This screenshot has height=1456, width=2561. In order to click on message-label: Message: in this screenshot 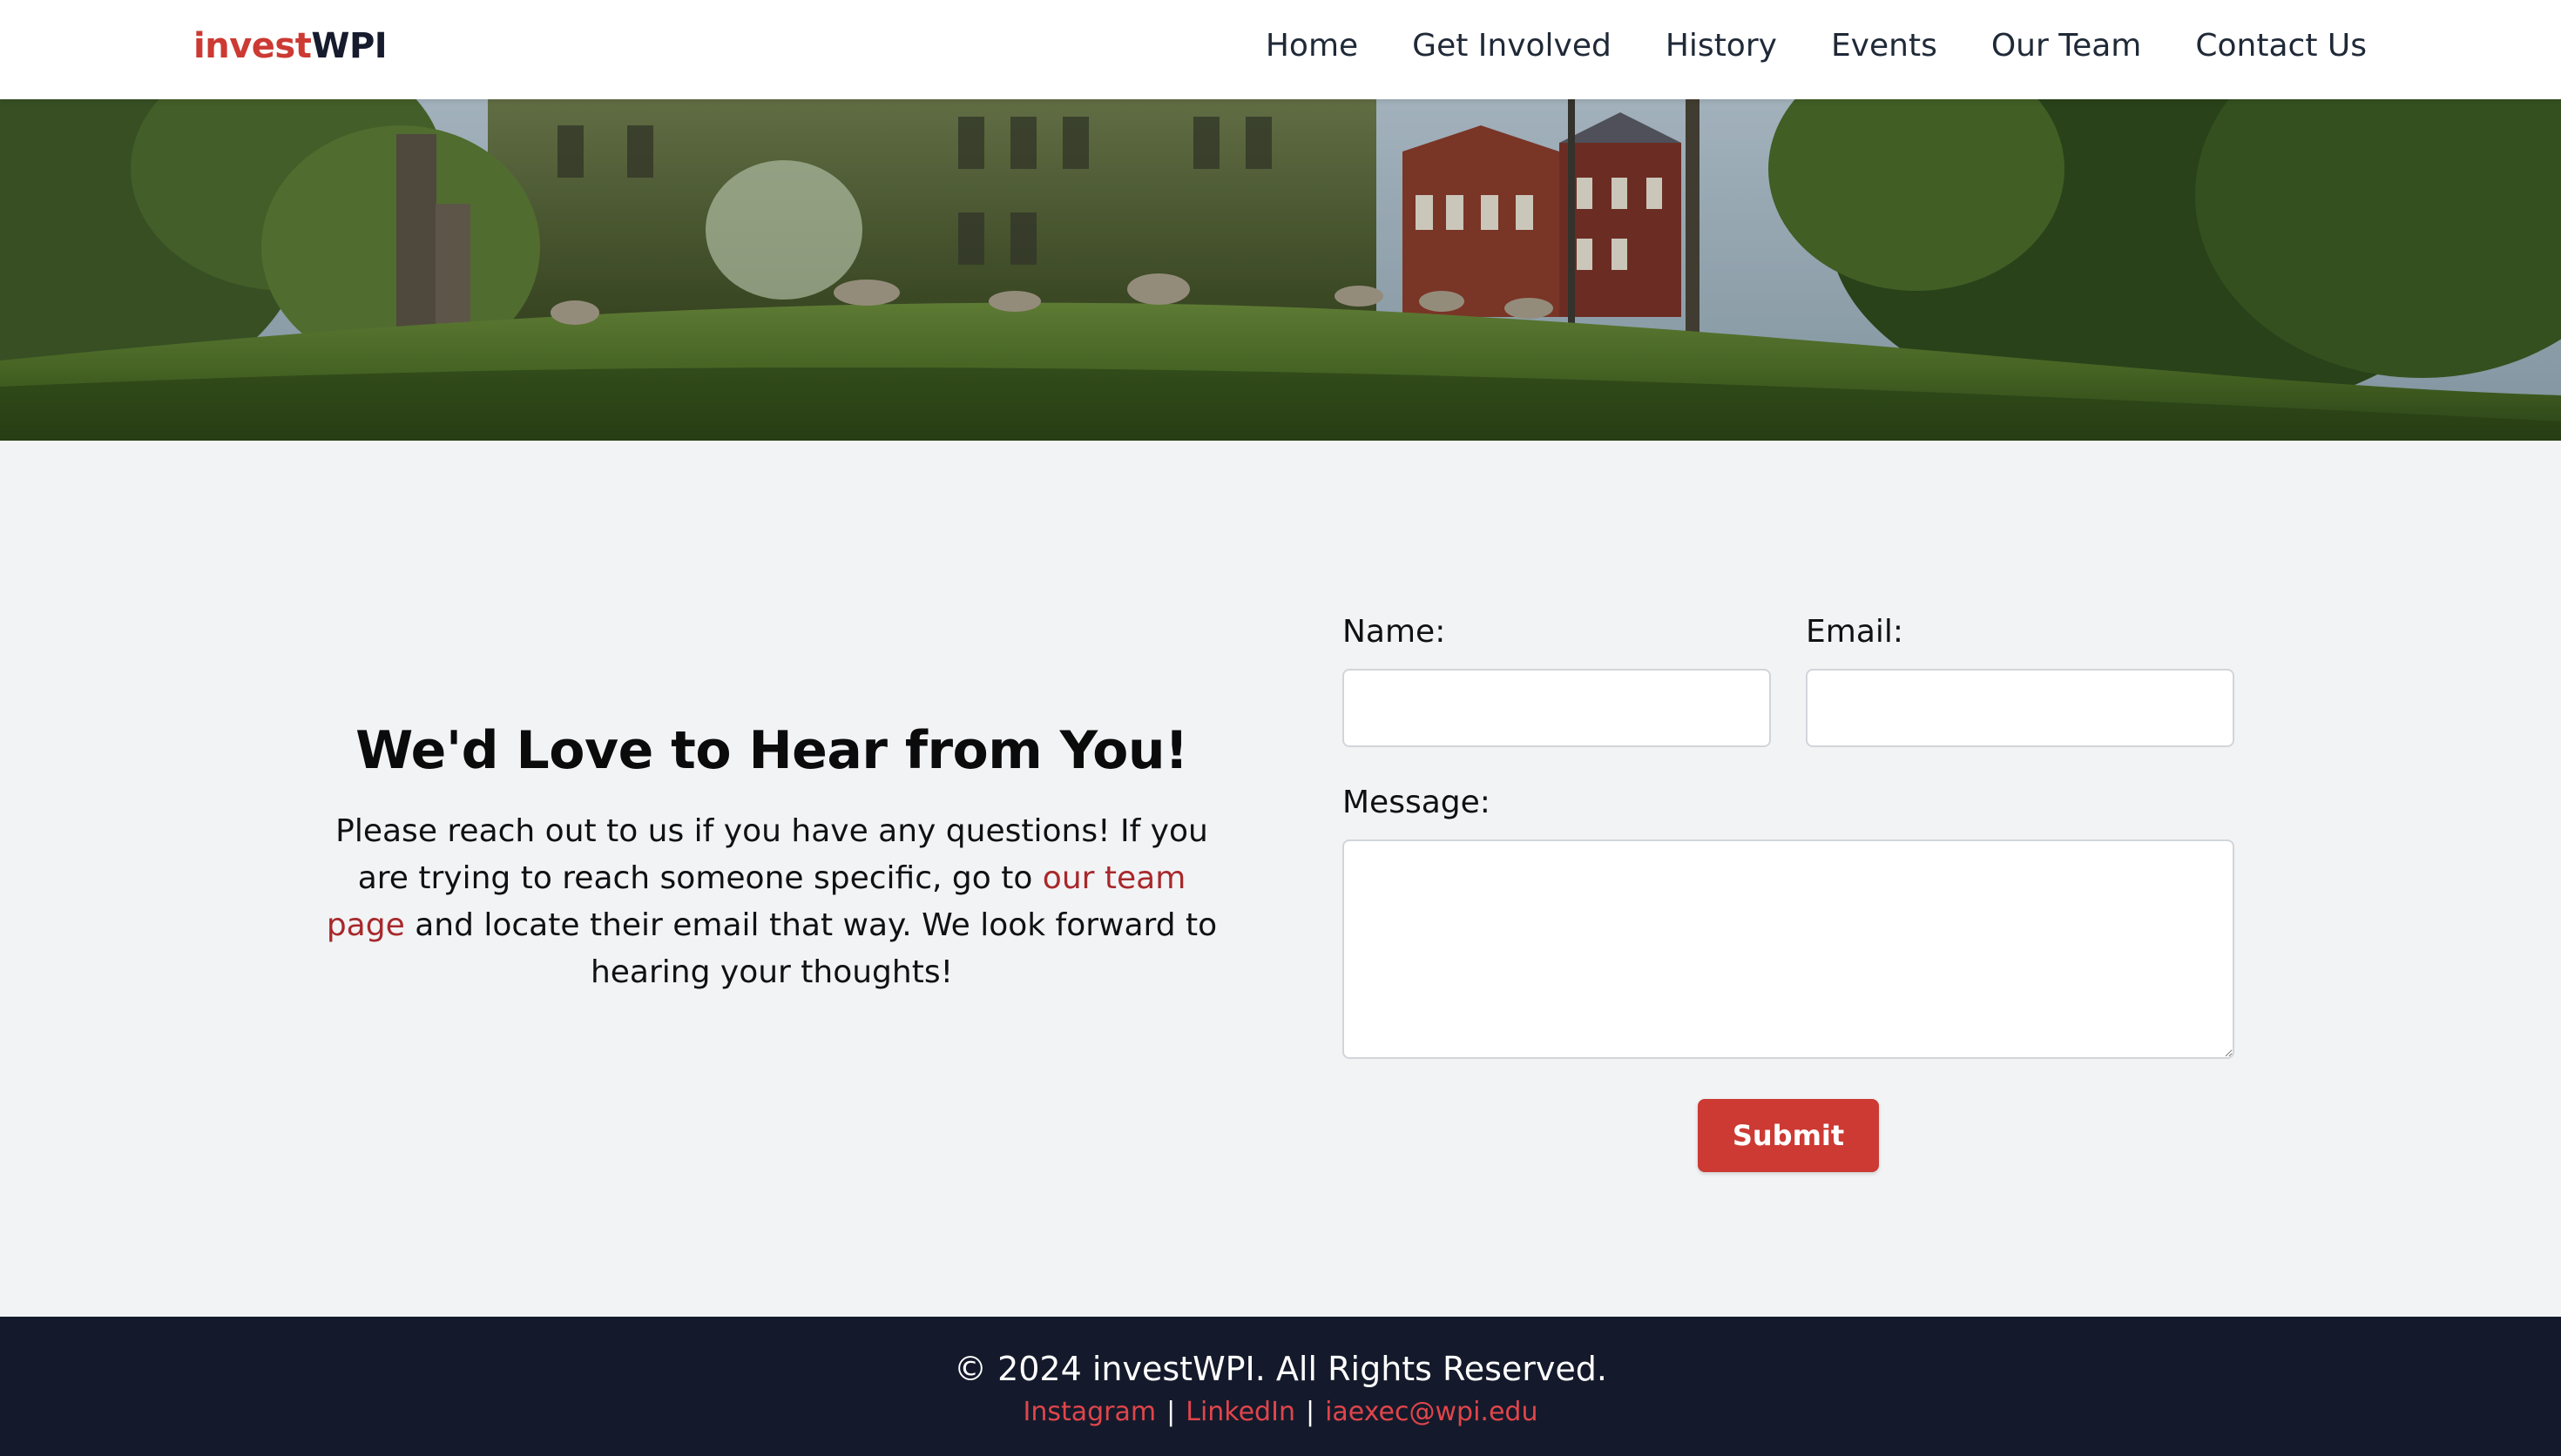, I will do `click(1416, 802)`.